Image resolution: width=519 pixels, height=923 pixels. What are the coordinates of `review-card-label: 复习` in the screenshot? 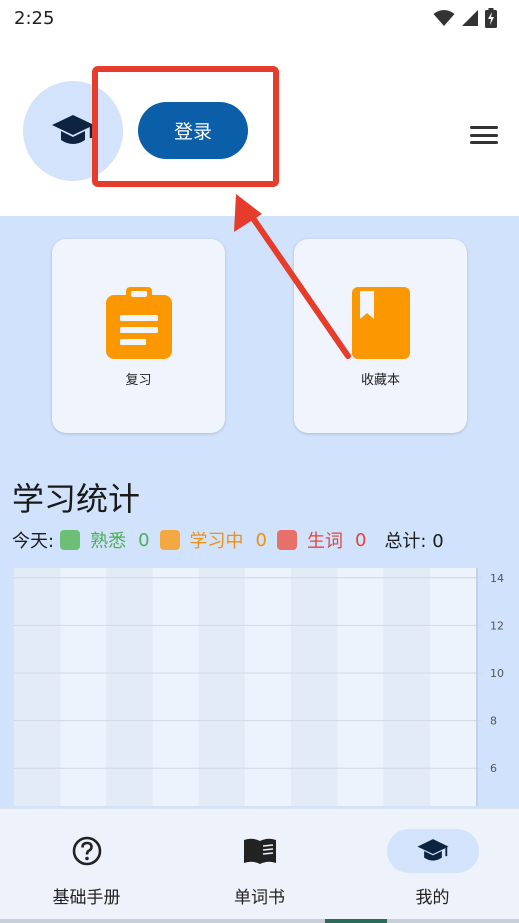 It's located at (138, 380).